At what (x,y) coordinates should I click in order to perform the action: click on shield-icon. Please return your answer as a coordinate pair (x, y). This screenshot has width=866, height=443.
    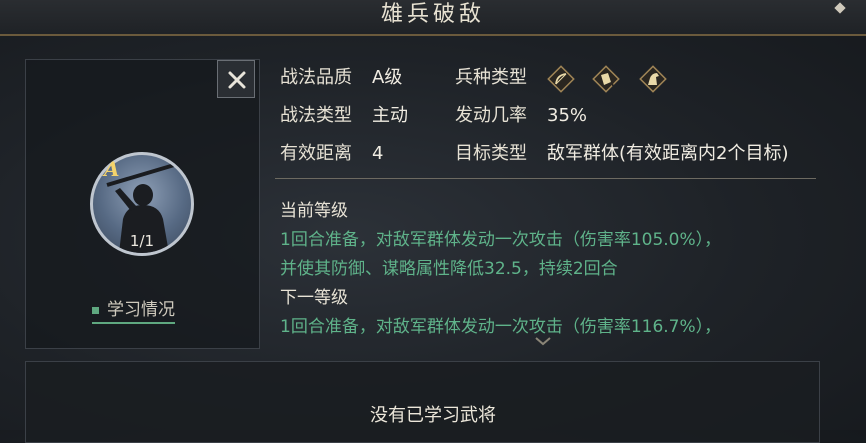
    Looking at the image, I should click on (606, 79).